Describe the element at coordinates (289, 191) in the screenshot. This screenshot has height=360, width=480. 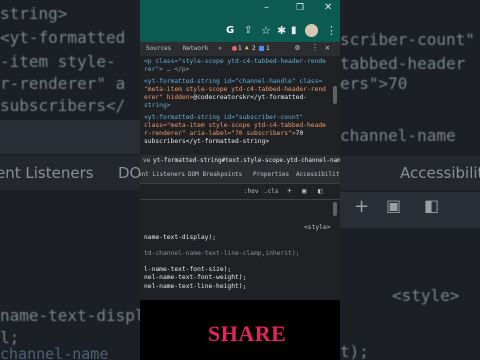
I see `add-rule-icon: +` at that location.